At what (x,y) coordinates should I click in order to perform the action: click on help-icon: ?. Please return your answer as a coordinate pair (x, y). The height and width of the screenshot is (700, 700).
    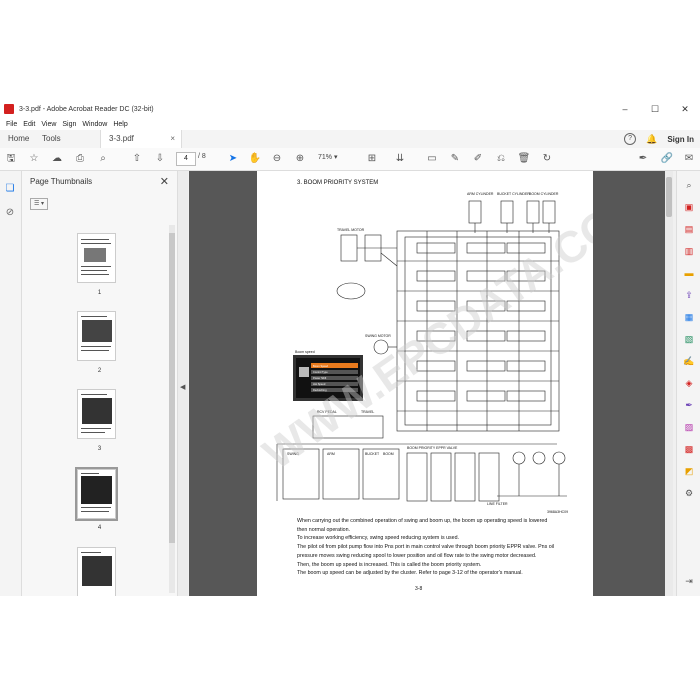
    Looking at the image, I should click on (630, 139).